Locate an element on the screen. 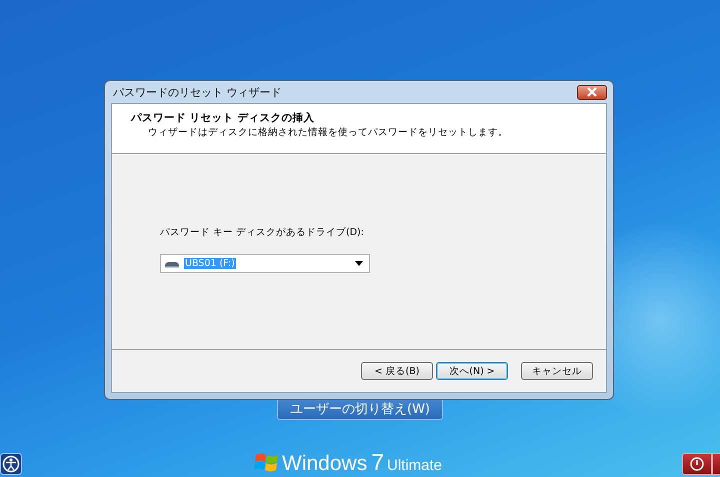 The height and width of the screenshot is (477, 720). close-button is located at coordinates (592, 92).